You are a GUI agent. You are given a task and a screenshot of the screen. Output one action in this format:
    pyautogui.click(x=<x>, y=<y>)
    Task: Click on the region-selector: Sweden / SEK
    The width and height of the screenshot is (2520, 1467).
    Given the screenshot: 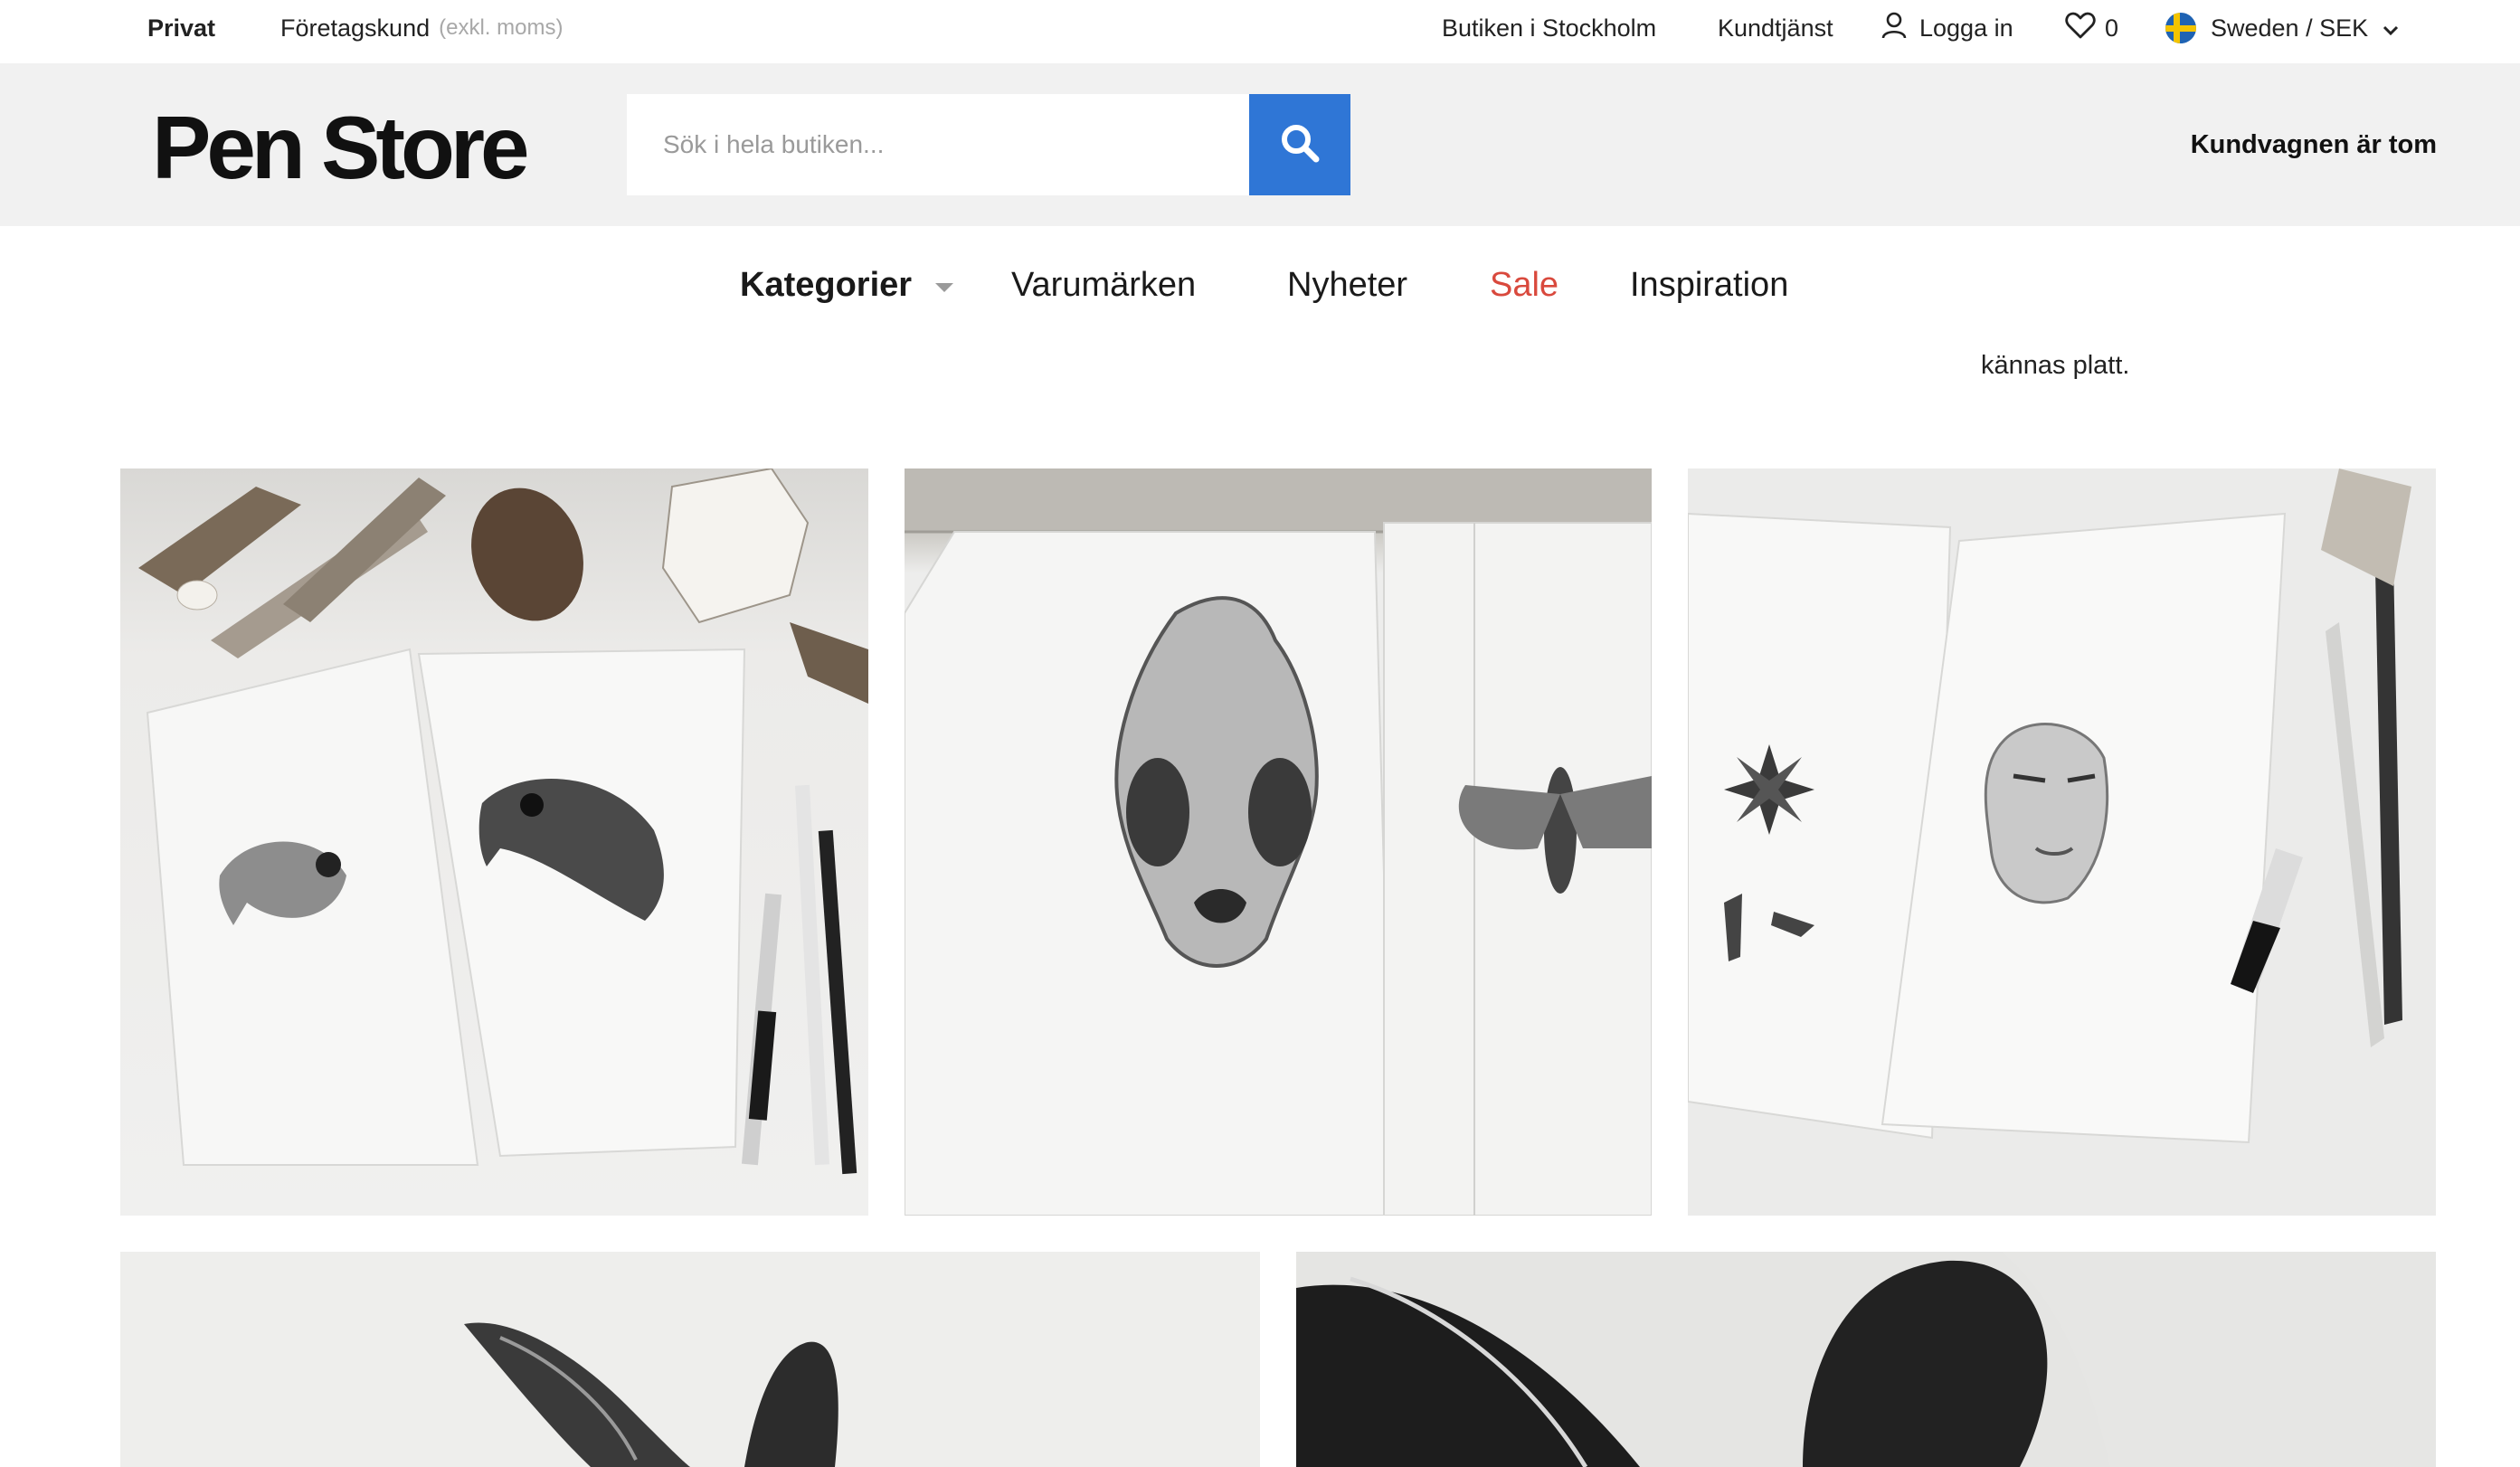 What is the action you would take?
    pyautogui.click(x=2282, y=28)
    